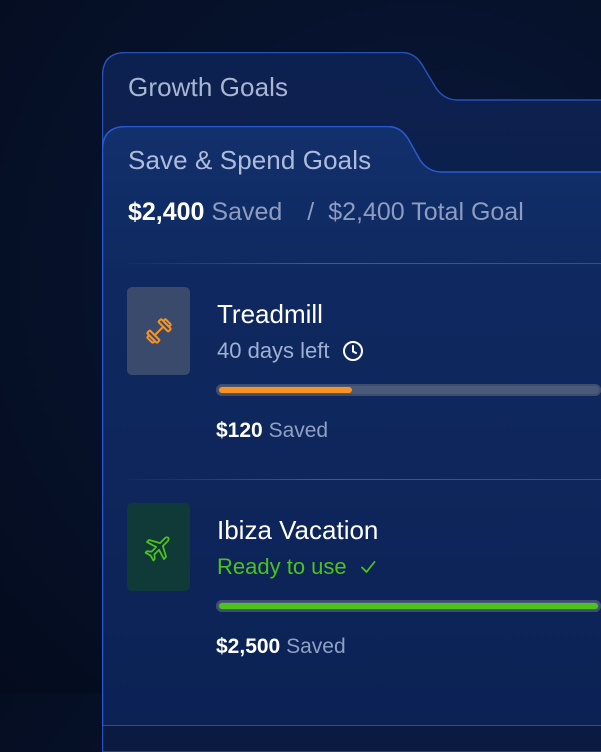 The width and height of the screenshot is (601, 752). Describe the element at coordinates (364, 479) in the screenshot. I see `goal-divider` at that location.